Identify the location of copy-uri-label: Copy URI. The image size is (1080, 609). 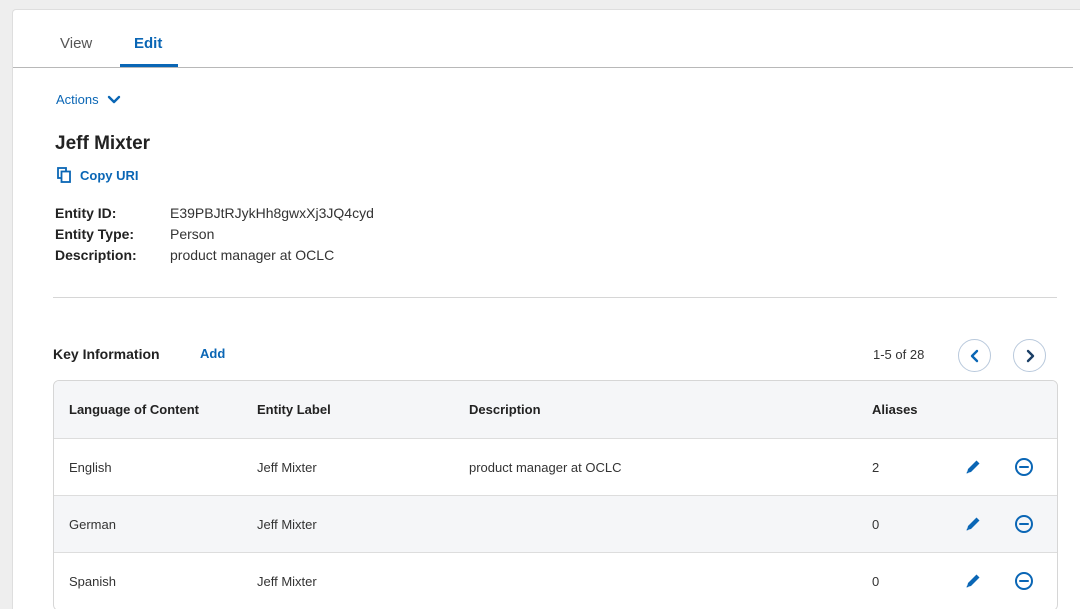
(109, 175).